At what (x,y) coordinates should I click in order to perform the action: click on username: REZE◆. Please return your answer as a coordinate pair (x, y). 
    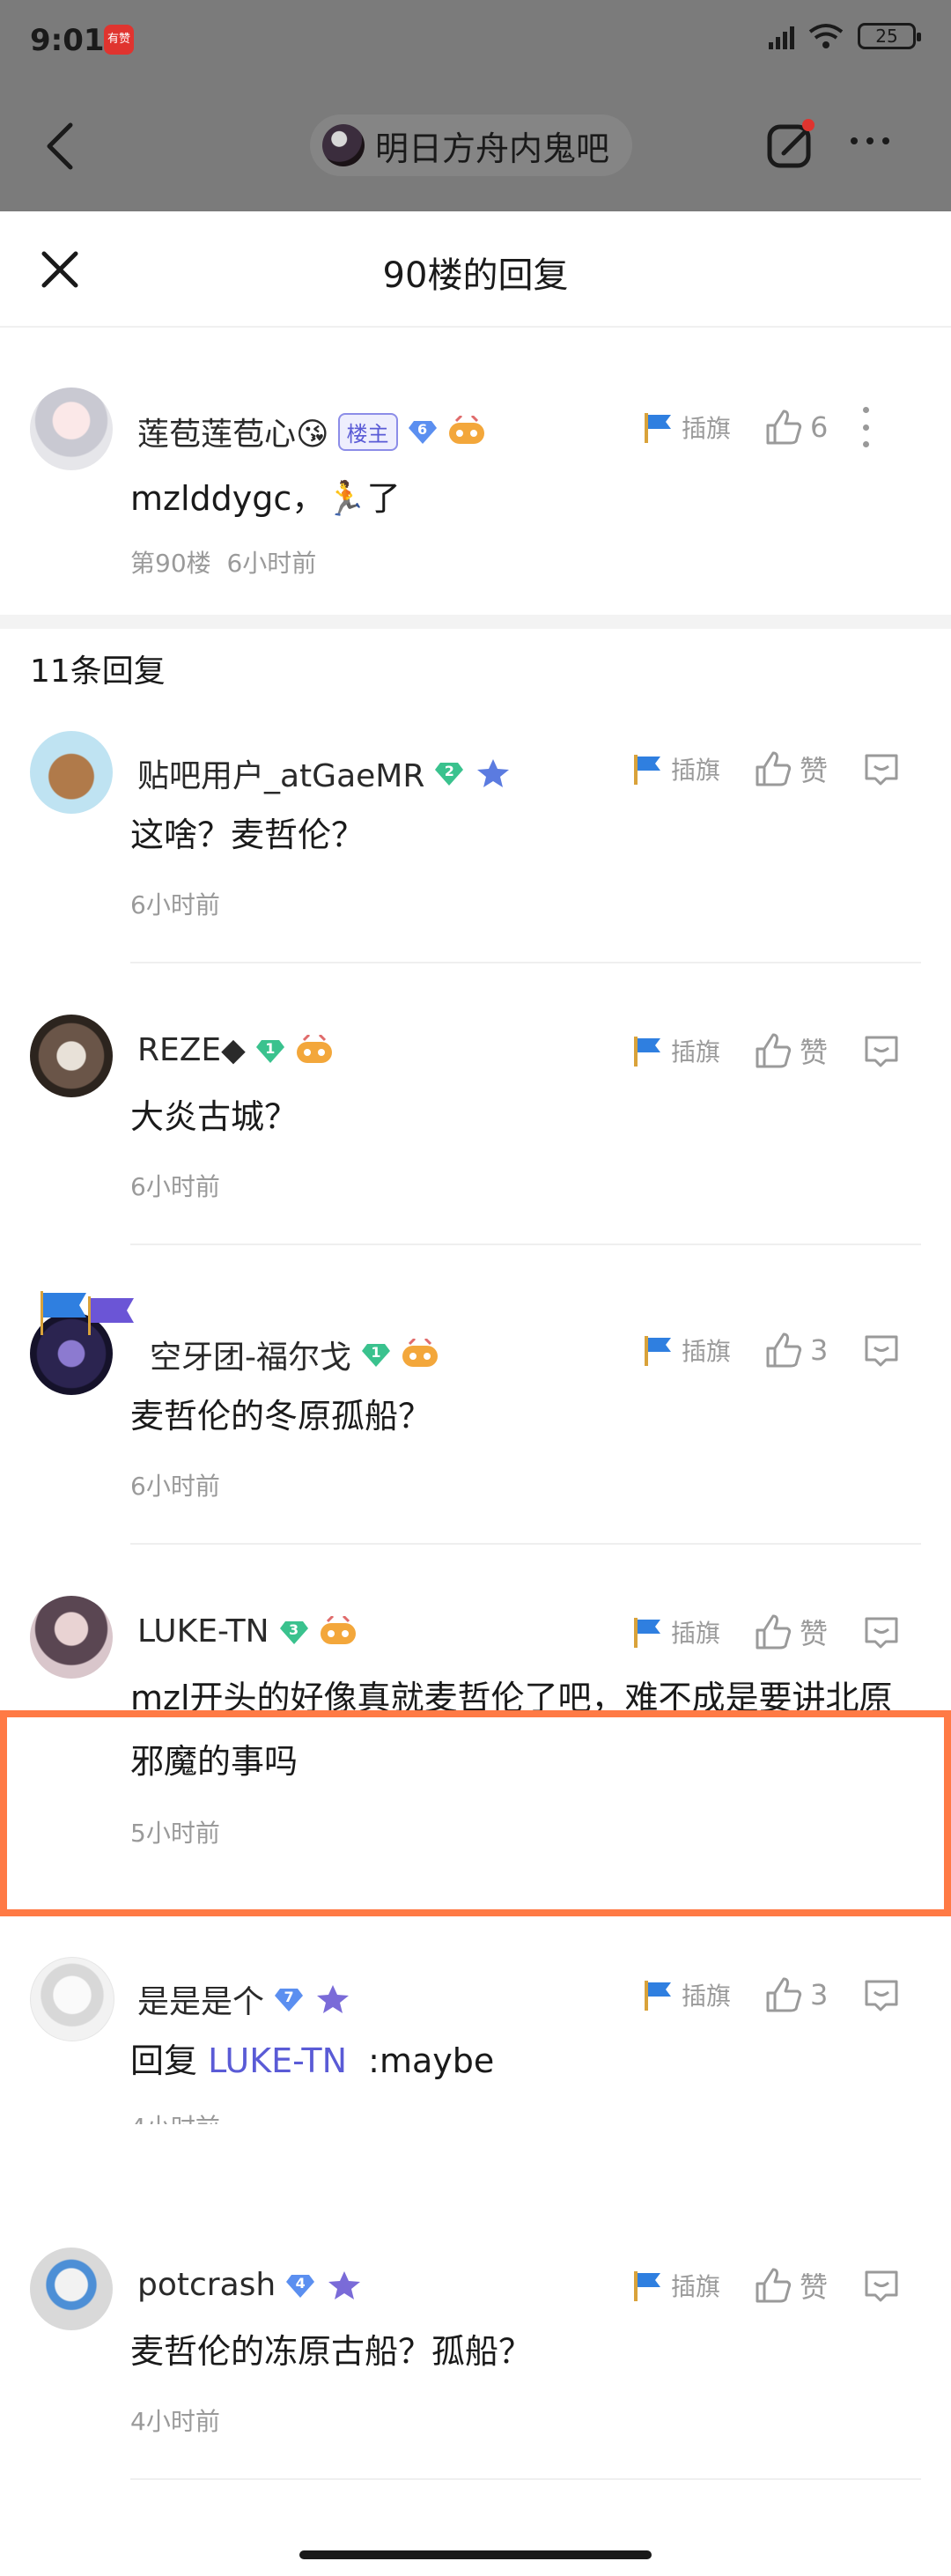
    Looking at the image, I should click on (191, 1050).